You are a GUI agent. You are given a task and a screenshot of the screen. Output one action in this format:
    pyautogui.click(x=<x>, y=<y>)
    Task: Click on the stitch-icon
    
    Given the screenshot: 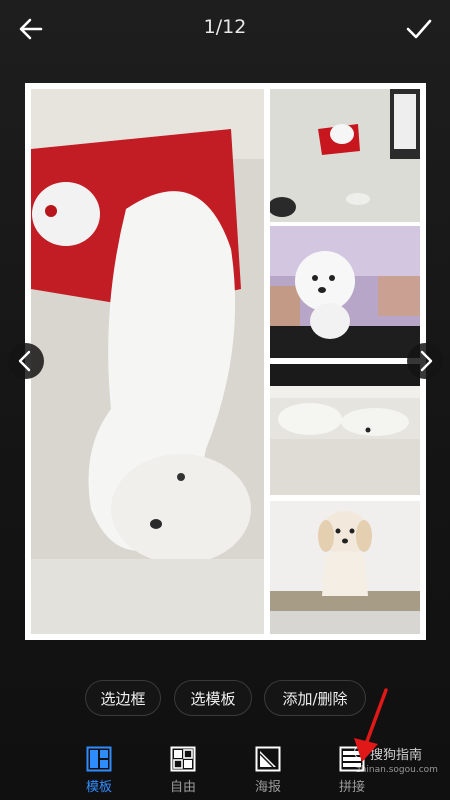 What is the action you would take?
    pyautogui.click(x=352, y=759)
    